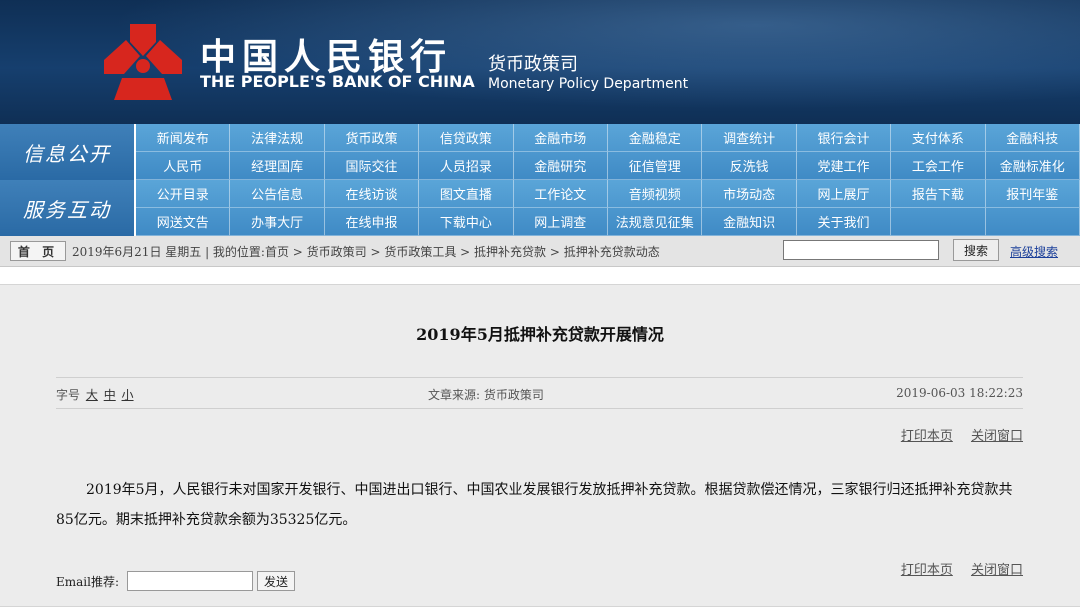 The width and height of the screenshot is (1080, 607). Describe the element at coordinates (560, 194) in the screenshot. I see `nav-item: 工作论文` at that location.